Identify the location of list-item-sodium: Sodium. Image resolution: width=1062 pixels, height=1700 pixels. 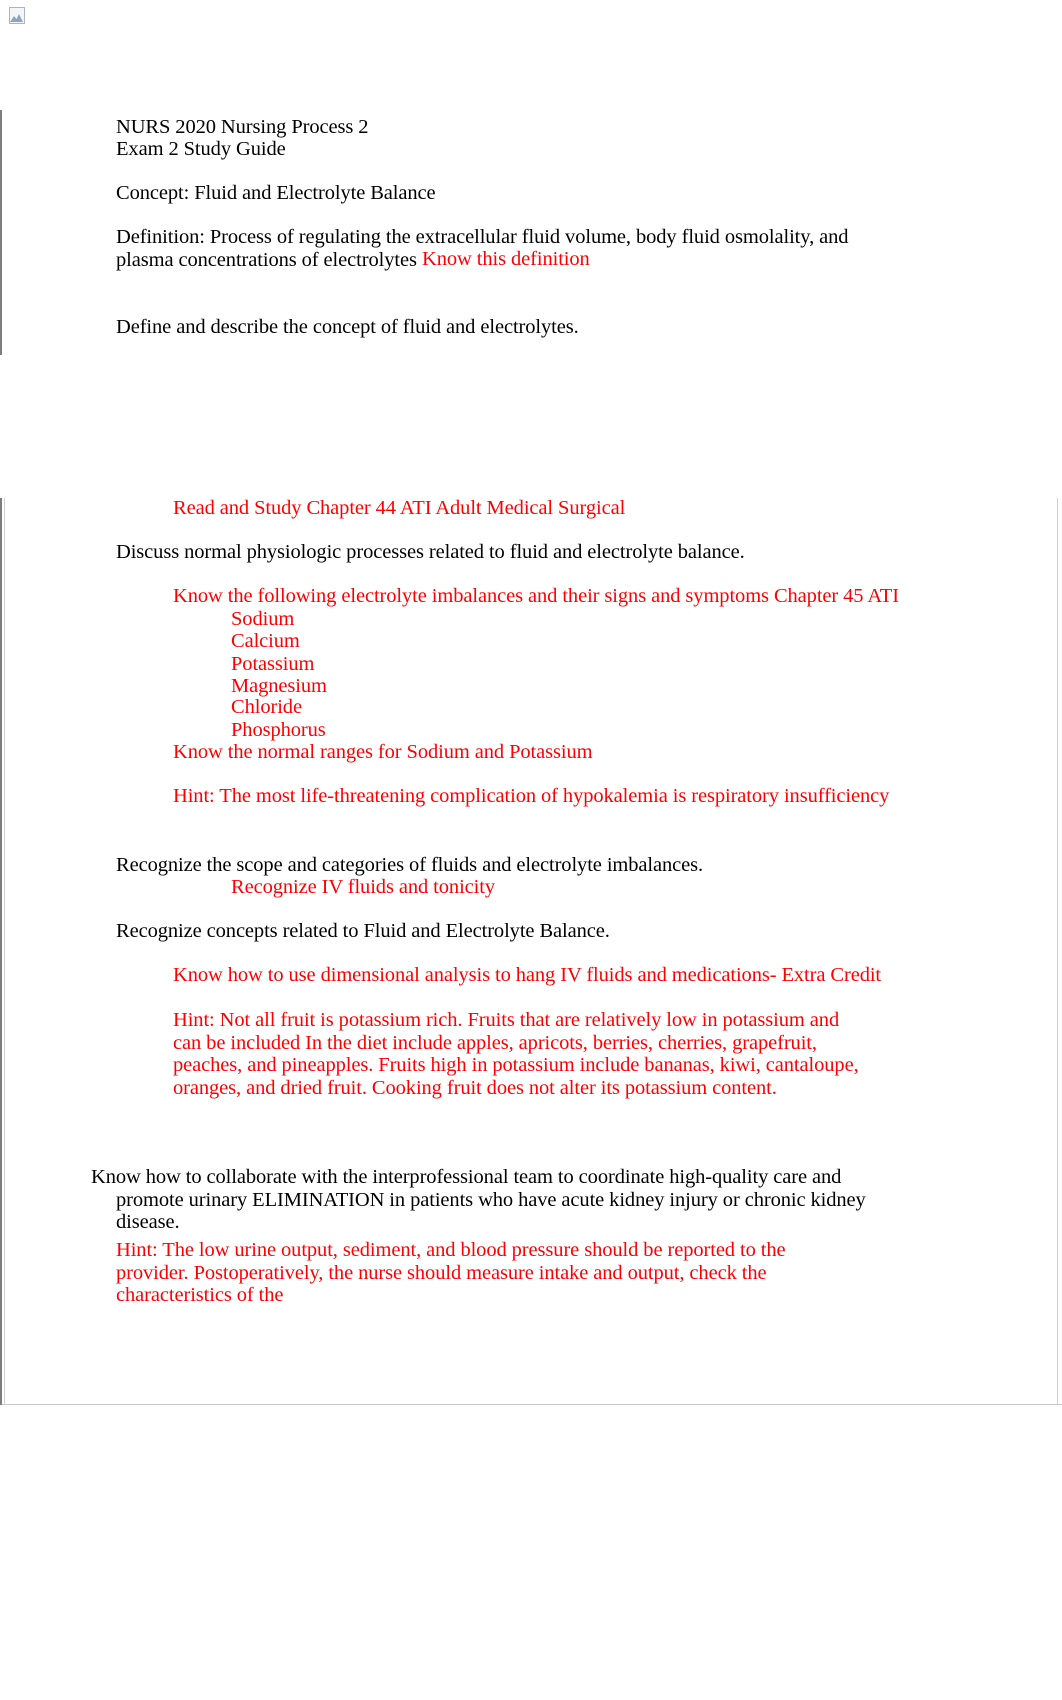
(263, 619).